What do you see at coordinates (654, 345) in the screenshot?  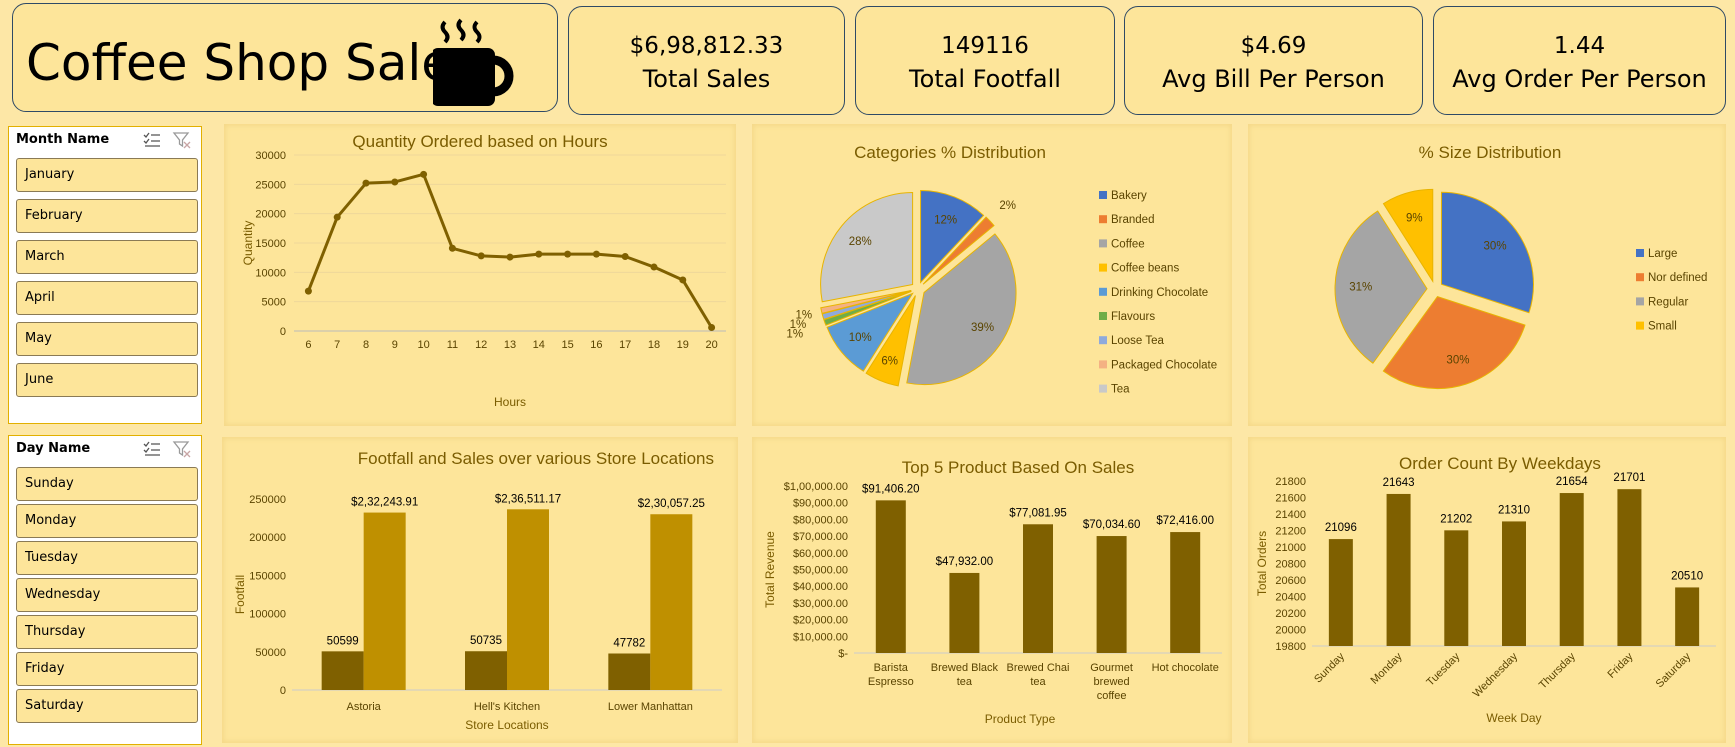 I see `x-tick-label: 18` at bounding box center [654, 345].